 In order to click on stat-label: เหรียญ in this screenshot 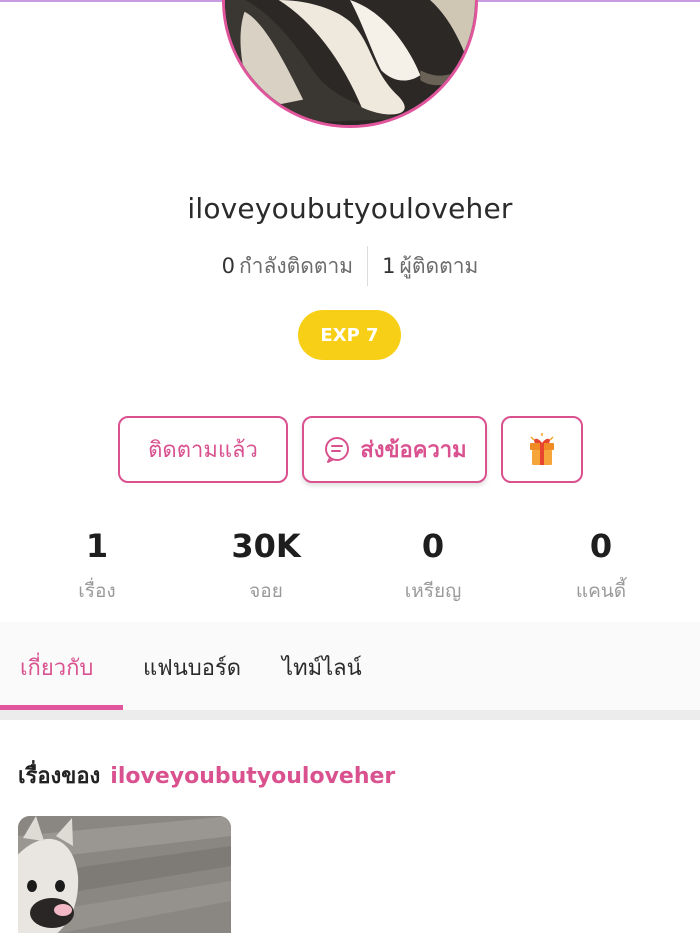, I will do `click(433, 591)`.